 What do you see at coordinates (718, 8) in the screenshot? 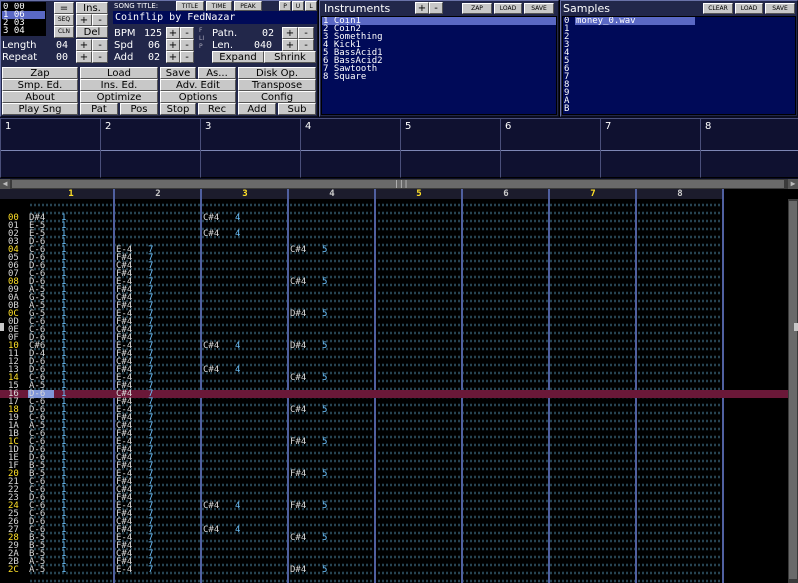
I see `samples-clear-button: CLEAR` at bounding box center [718, 8].